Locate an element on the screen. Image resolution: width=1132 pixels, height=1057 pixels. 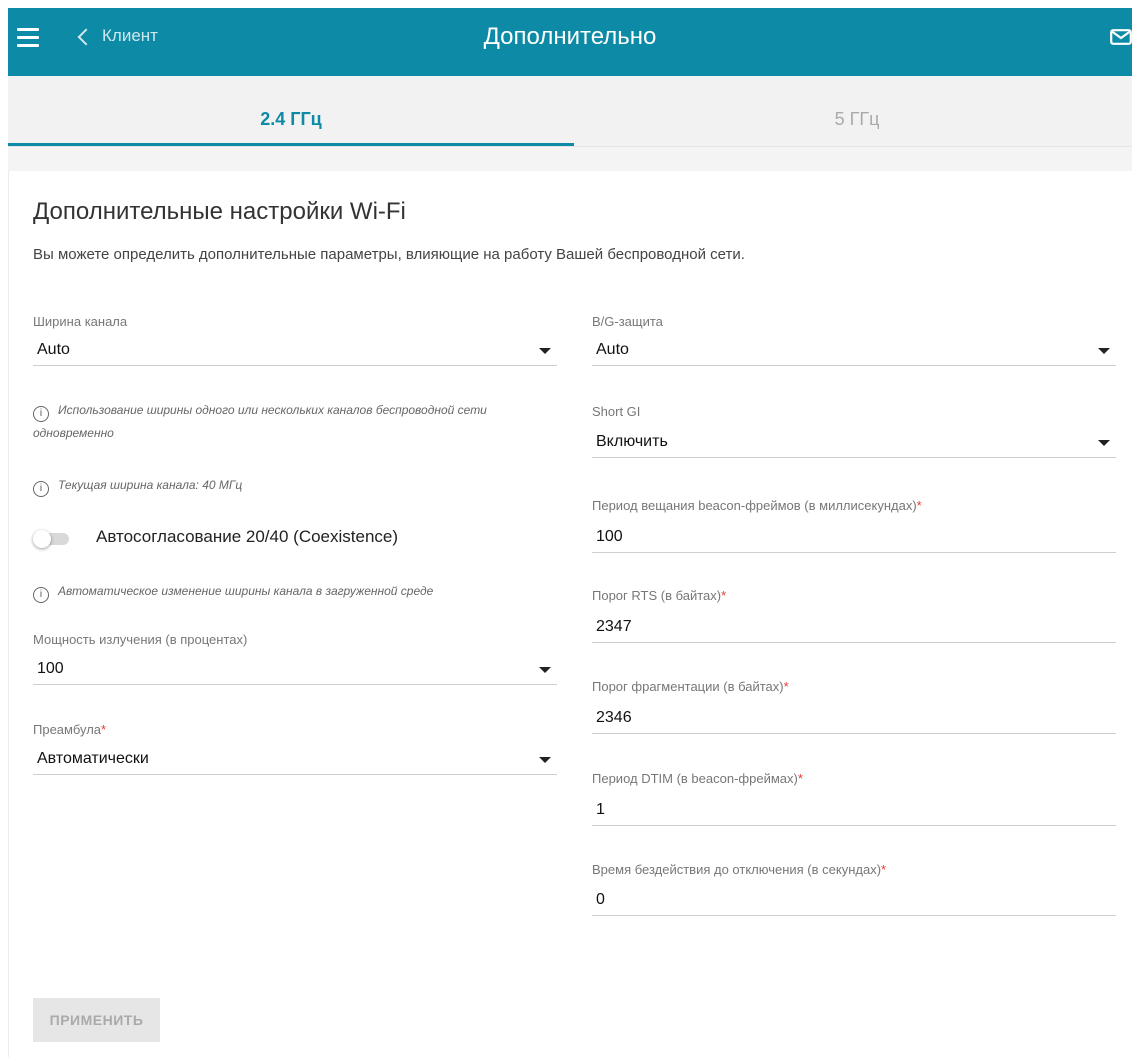
rts-threshold-input: 2347 is located at coordinates (854, 628).